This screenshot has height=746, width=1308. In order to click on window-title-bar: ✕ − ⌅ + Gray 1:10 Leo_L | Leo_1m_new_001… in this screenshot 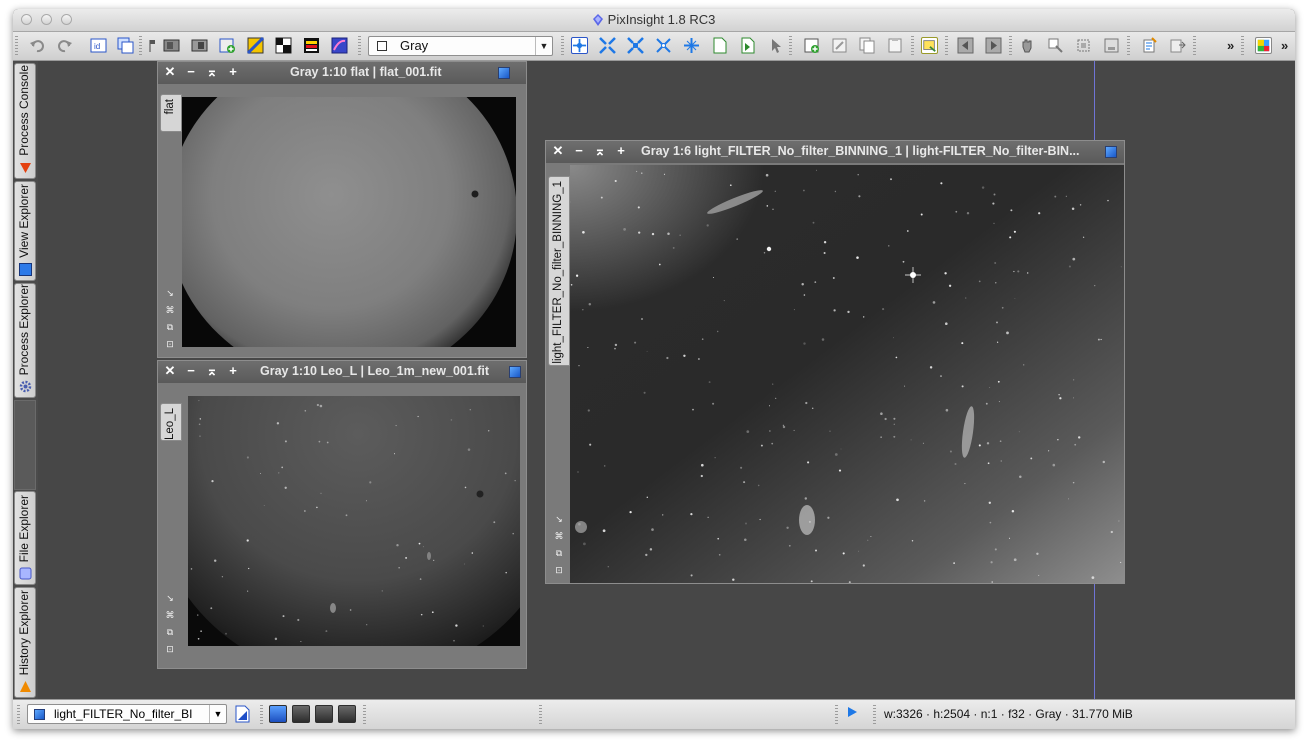, I will do `click(342, 372)`.